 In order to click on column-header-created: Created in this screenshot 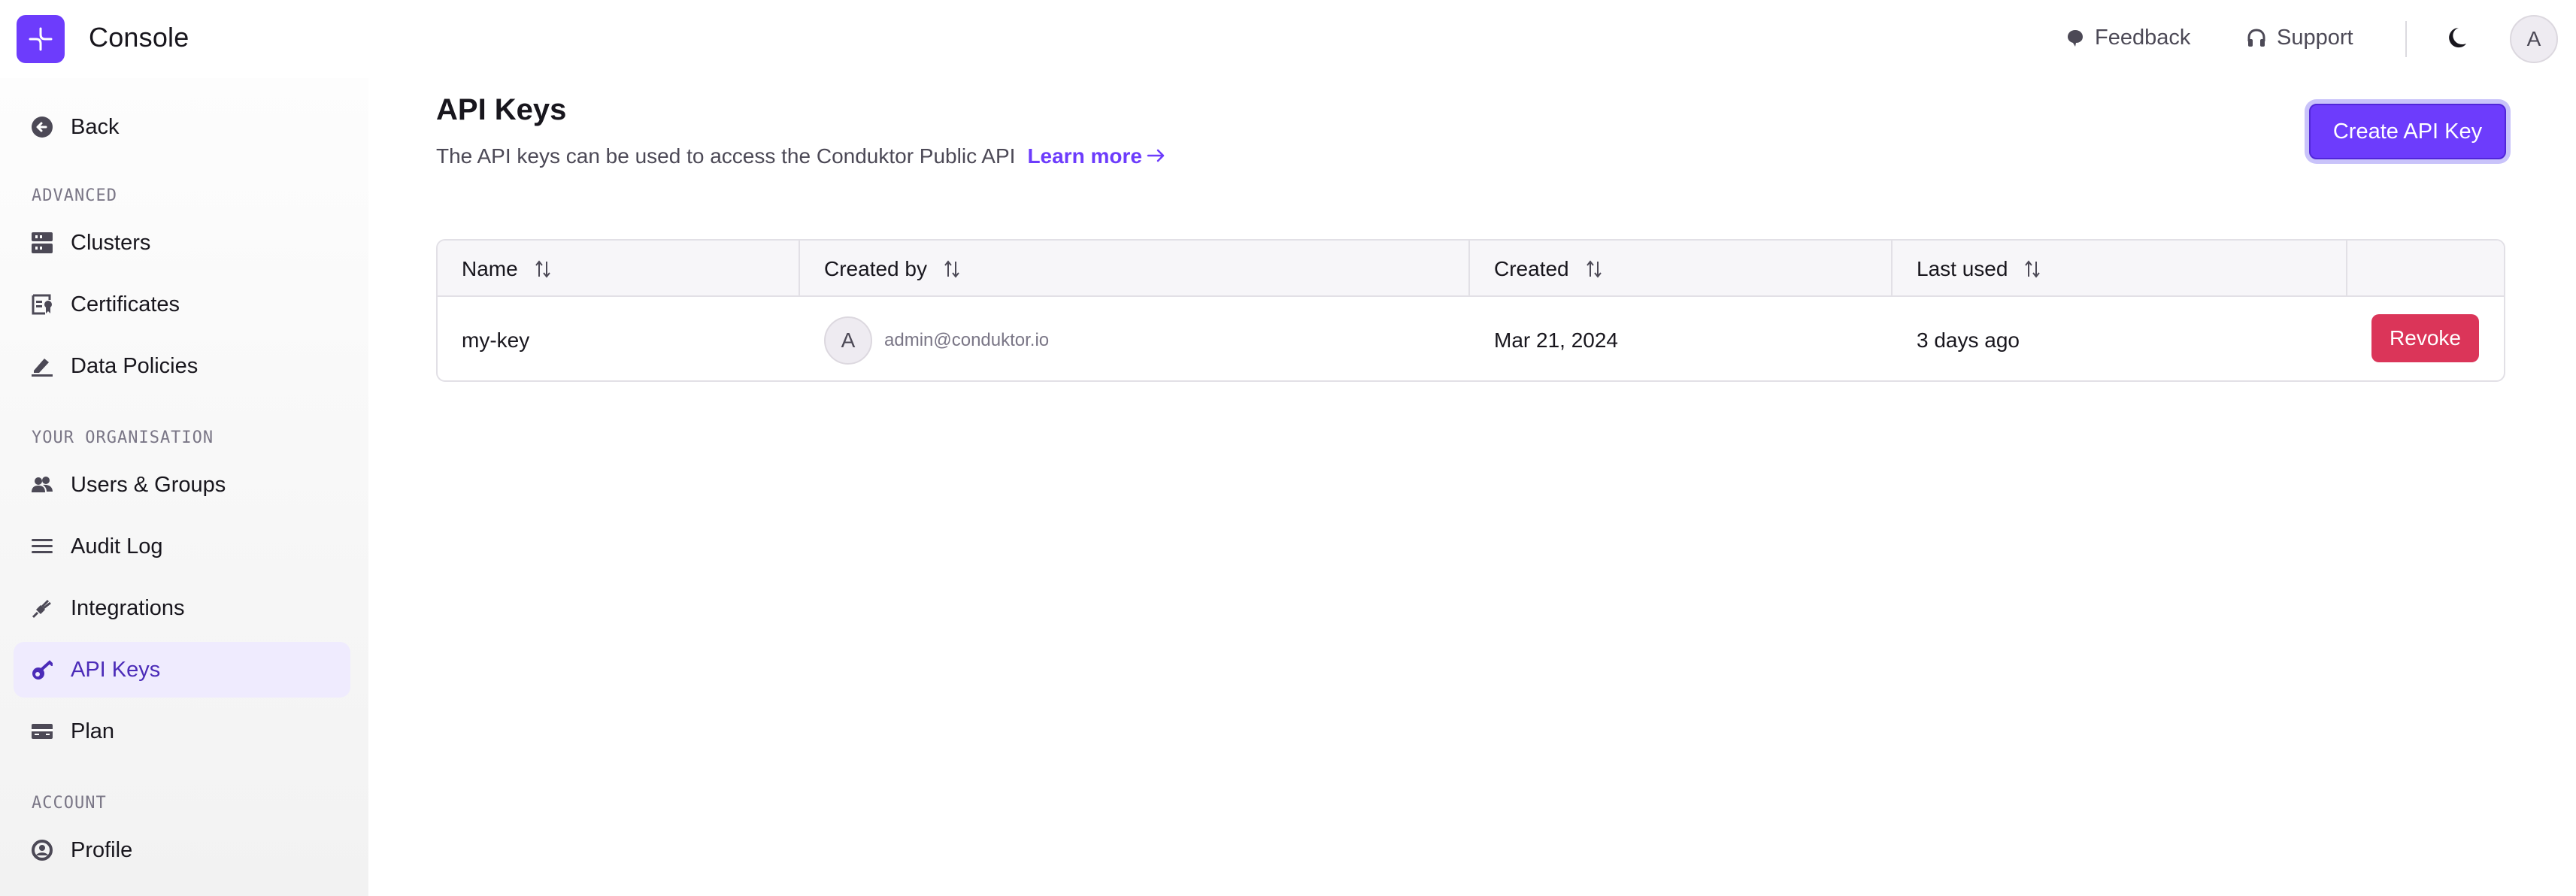, I will do `click(1681, 269)`.